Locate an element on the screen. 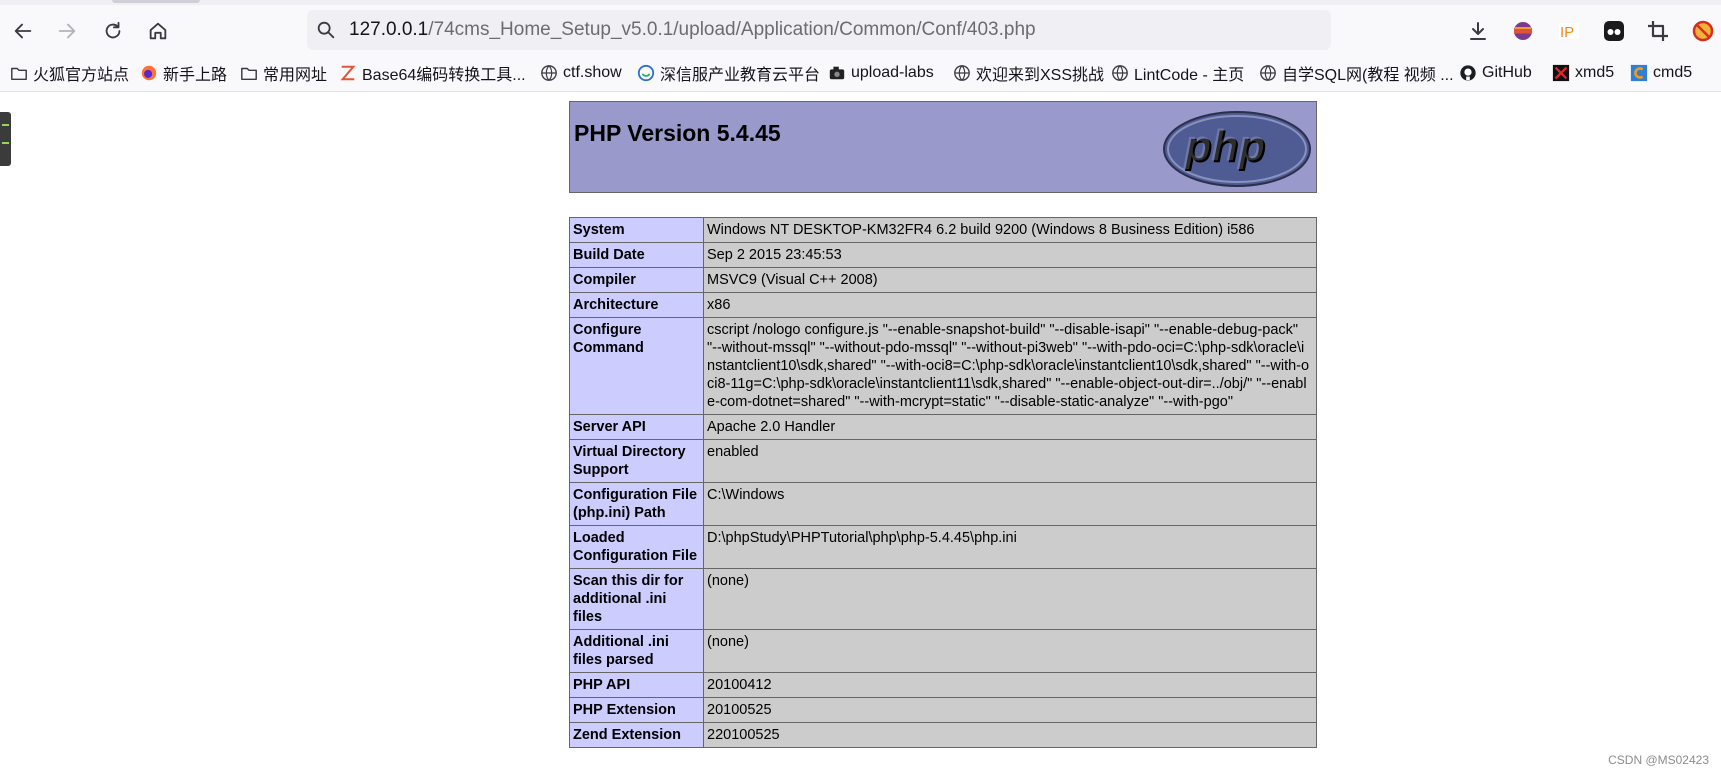 The image size is (1721, 775). ip-extension-icon: IP is located at coordinates (1569, 32).